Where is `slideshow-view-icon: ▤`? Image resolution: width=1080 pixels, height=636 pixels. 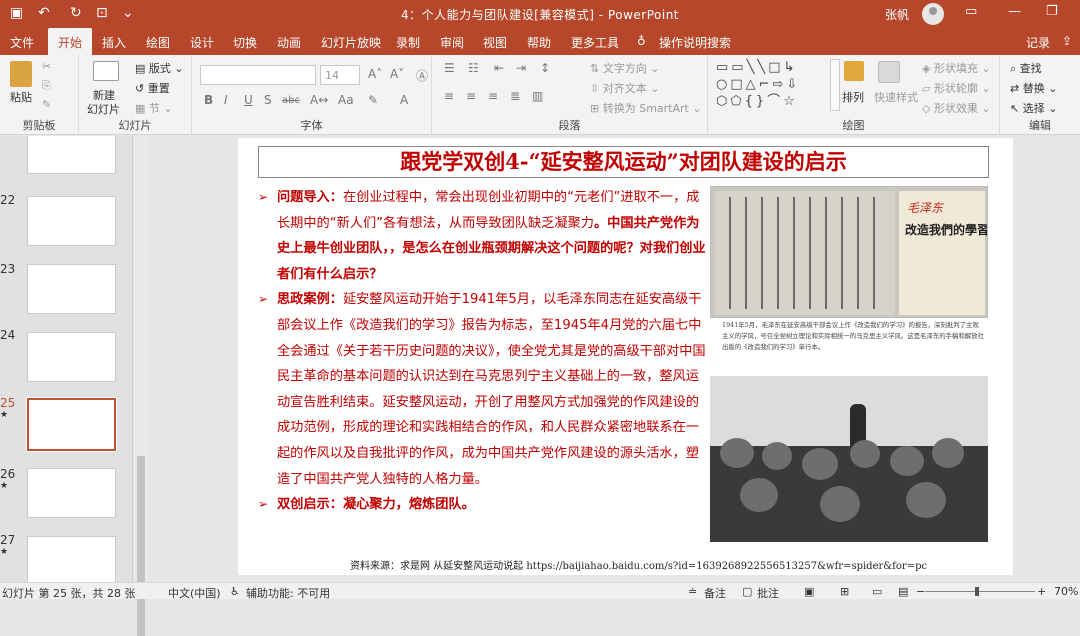 slideshow-view-icon: ▤ is located at coordinates (903, 591).